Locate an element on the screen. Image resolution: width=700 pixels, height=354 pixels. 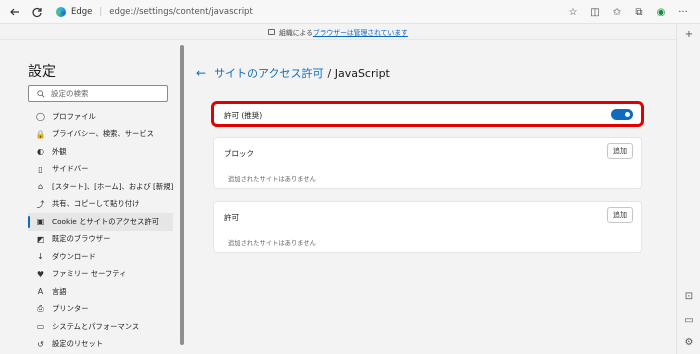
settings-title: 設定 is located at coordinates (42, 72).